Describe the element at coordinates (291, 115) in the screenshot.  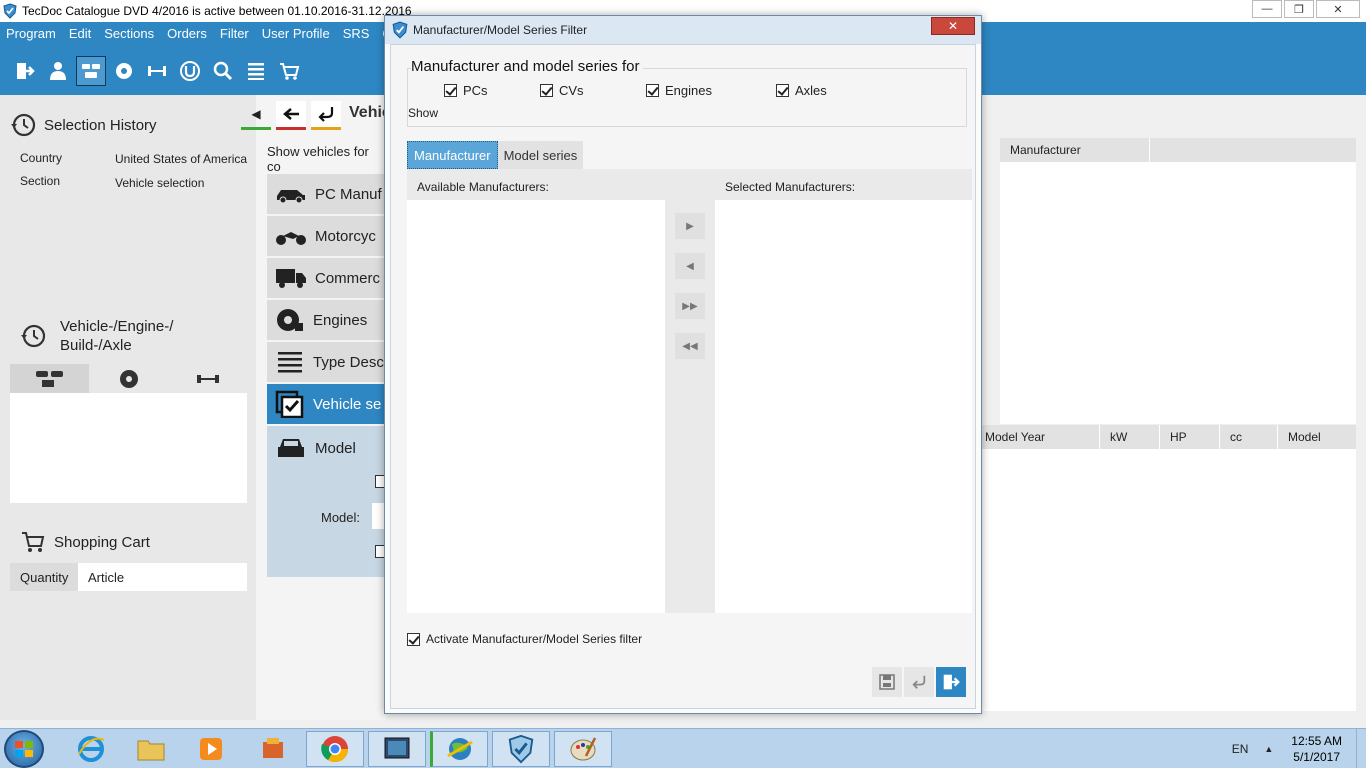
I see `back-button` at that location.